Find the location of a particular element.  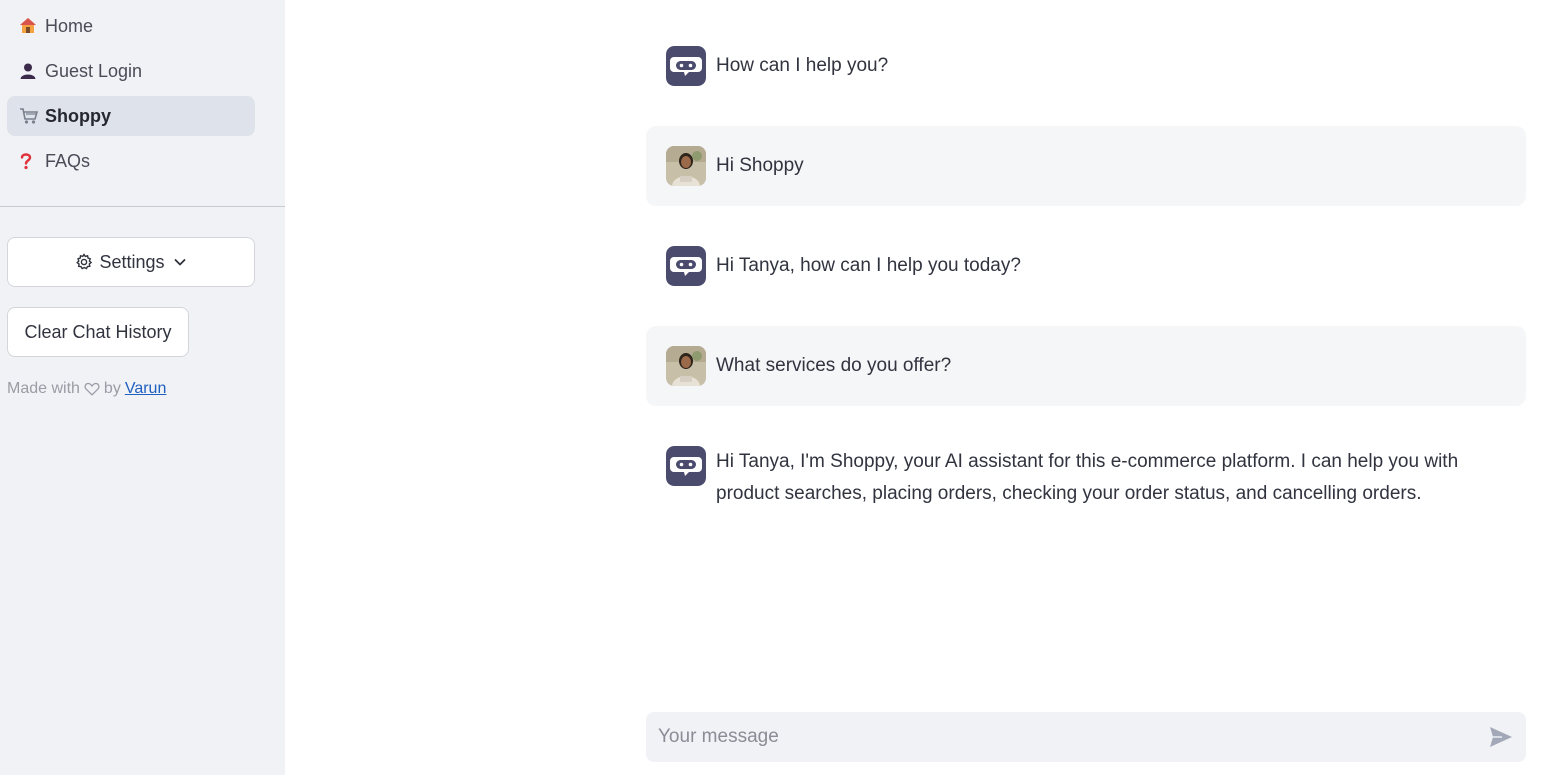

heart-icon is located at coordinates (92, 389).